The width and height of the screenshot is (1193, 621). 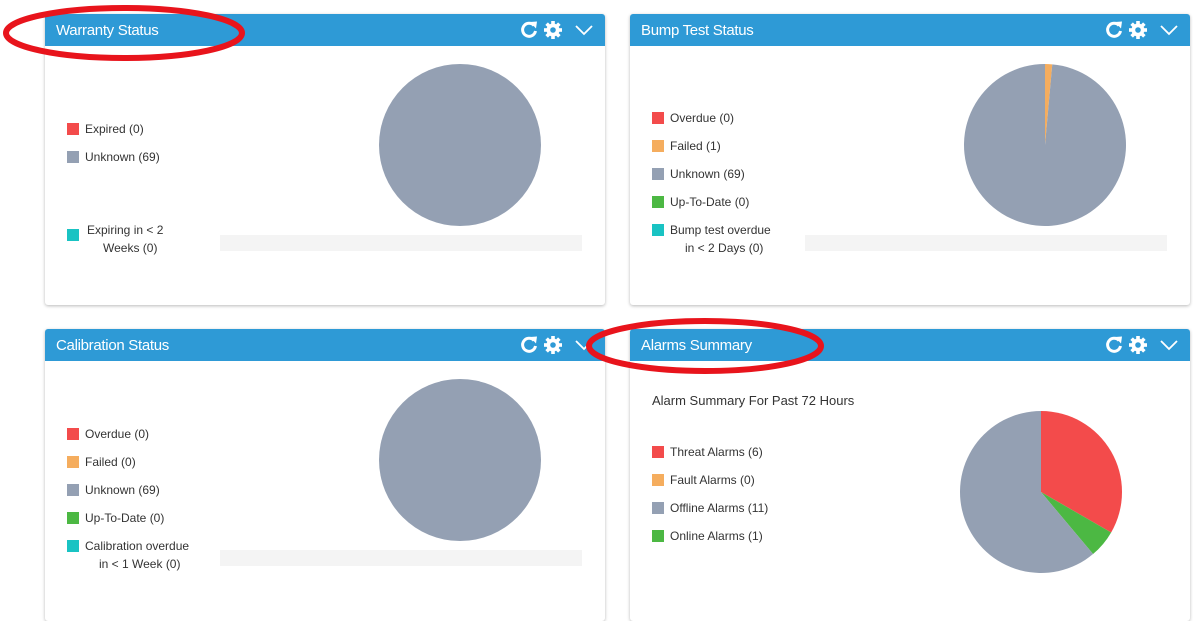 I want to click on legend-item: Failed (0), so click(x=128, y=469).